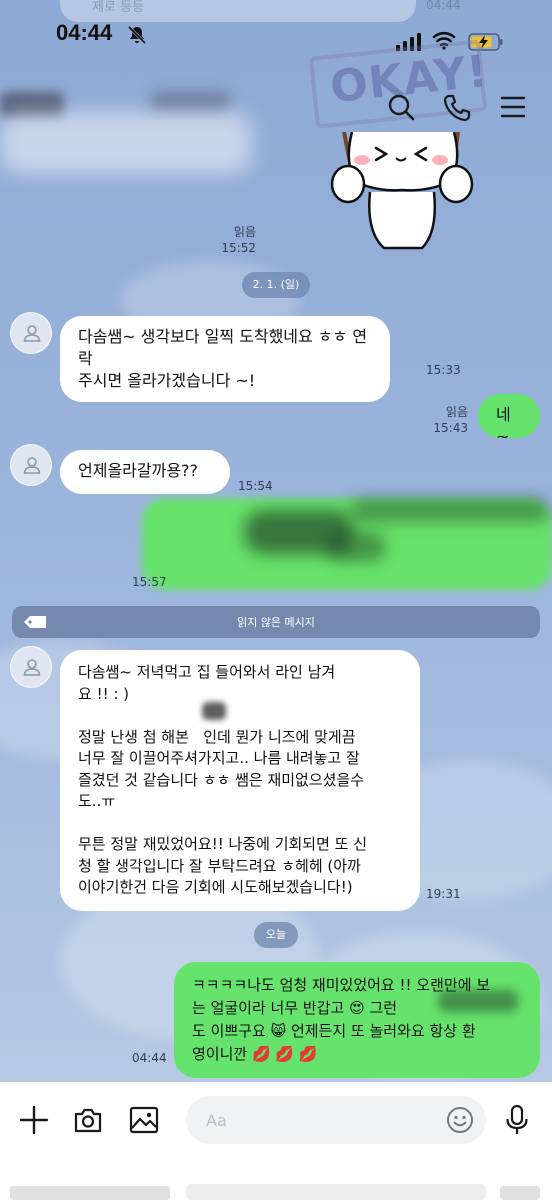 This screenshot has height=1200, width=552. I want to click on message-bubble: 다솜쌤~ 생각보다 일찍 도착했네요 ㅎㅎ 연락 주시면 올라가겠습니다 ~!, so click(225, 359).